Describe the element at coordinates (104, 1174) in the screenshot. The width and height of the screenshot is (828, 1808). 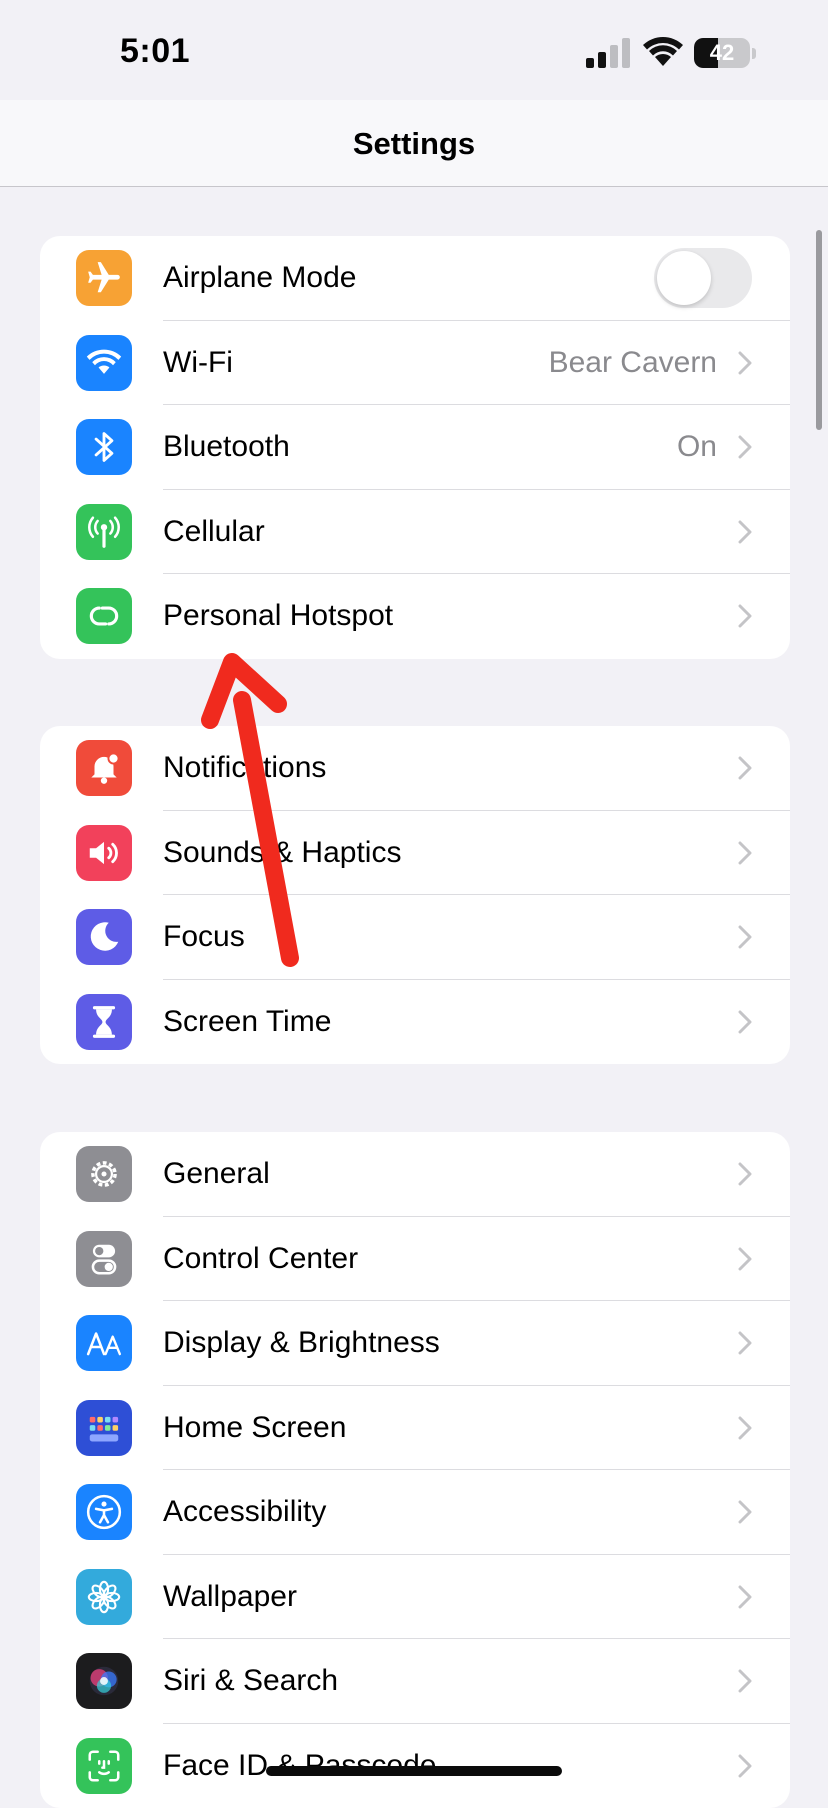
I see `gear-icon` at that location.